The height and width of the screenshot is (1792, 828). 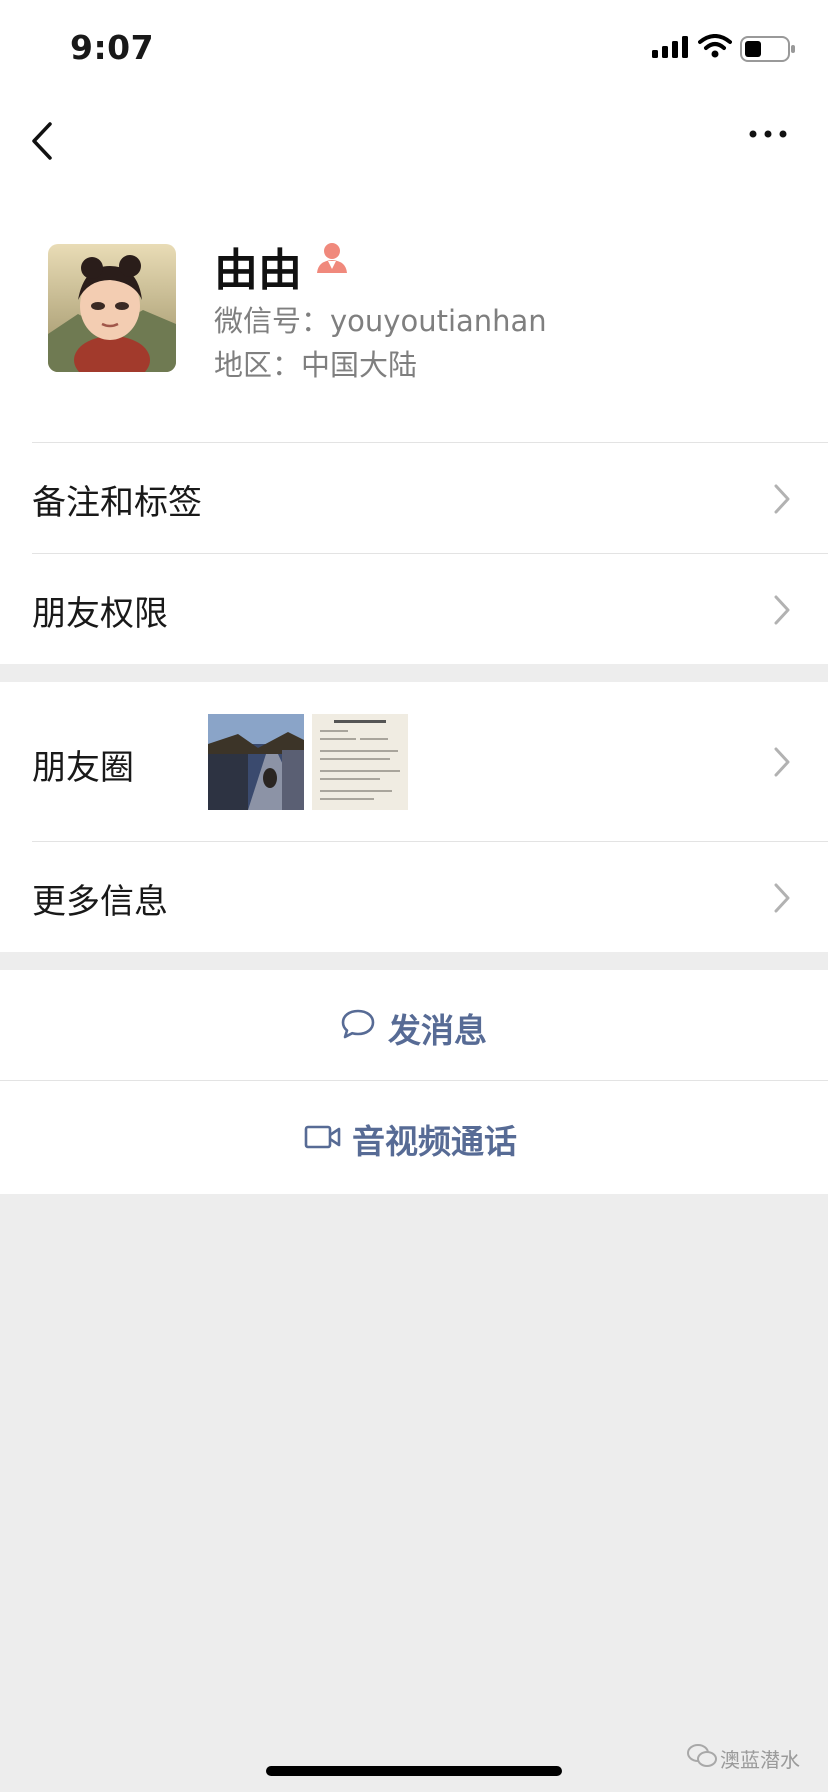 I want to click on send-message-button: 发消息, so click(x=414, y=1025).